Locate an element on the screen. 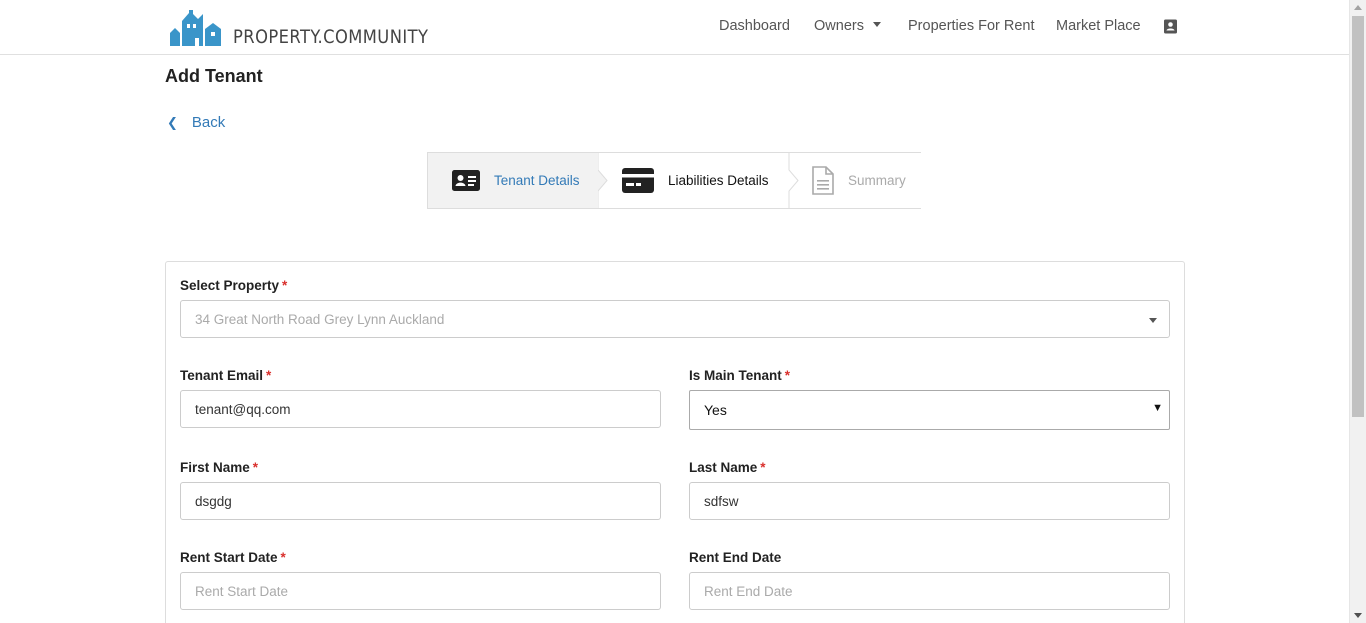 Image resolution: width=1366 pixels, height=623 pixels. scroll-up-arrow-icon is located at coordinates (1358, 7).